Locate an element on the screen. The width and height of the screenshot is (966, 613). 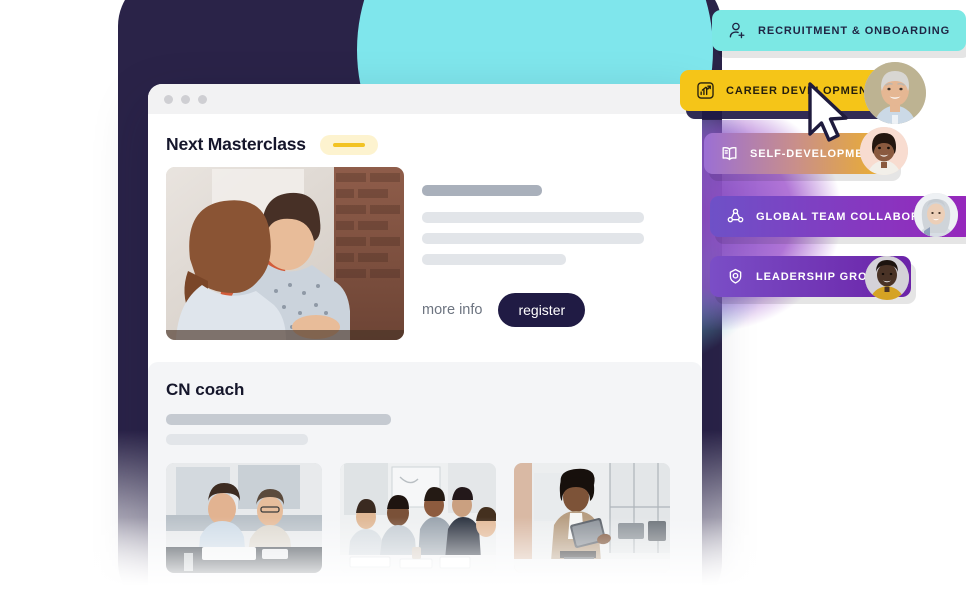
smiling-man-gold-shirt is located at coordinates (887, 278).